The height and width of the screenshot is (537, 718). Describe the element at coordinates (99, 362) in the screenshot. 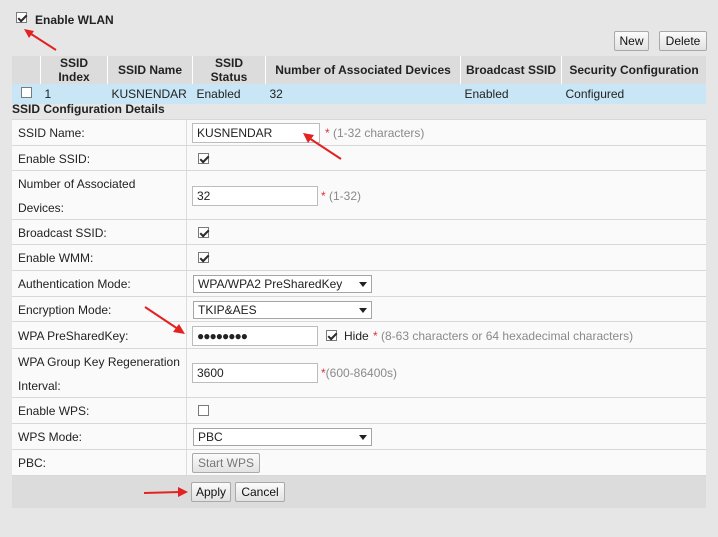

I see `group-key-label-line1: WPA Group Key Regeneration` at that location.